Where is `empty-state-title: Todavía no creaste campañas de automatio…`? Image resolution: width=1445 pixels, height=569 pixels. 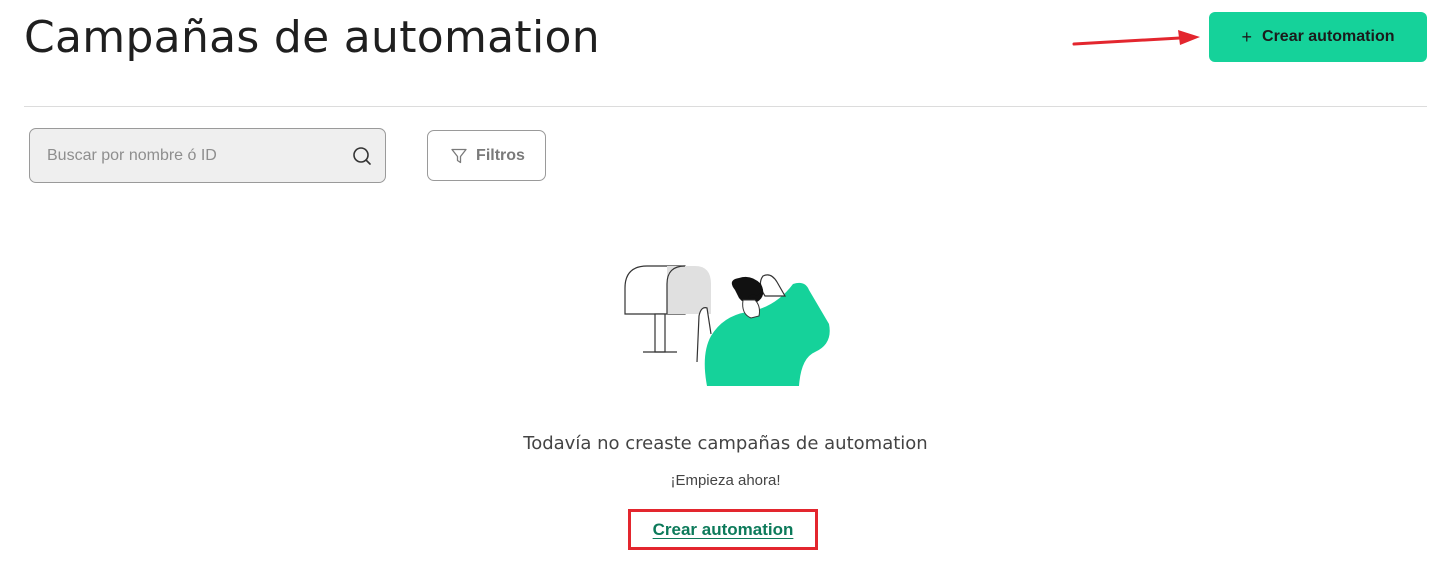
empty-state-title: Todavía no creaste campañas de automatio… is located at coordinates (725, 443).